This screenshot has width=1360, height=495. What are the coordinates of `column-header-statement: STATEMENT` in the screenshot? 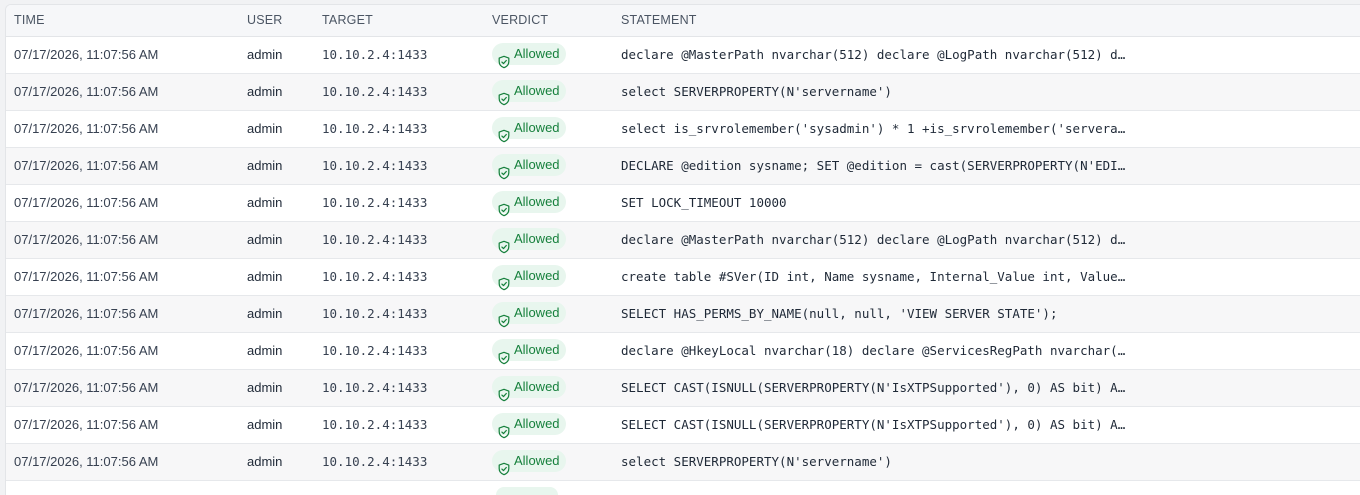 It's located at (659, 20).